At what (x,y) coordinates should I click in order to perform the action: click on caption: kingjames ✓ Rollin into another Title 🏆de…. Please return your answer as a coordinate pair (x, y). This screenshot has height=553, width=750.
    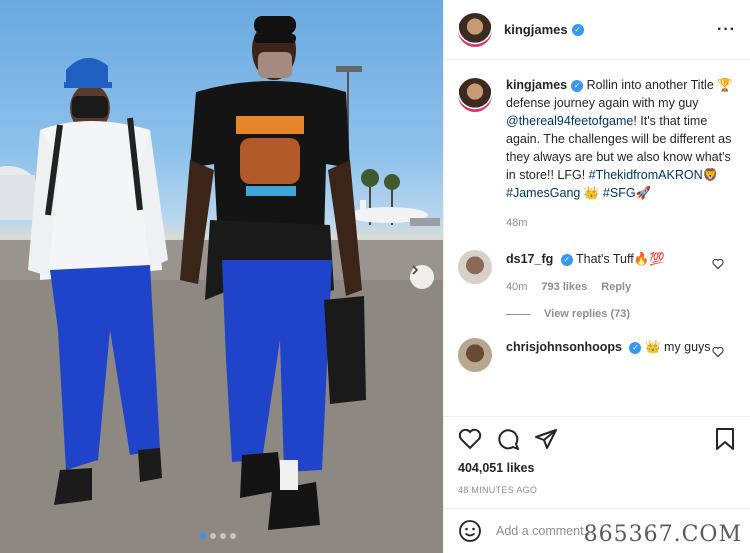
    Looking at the image, I should click on (597, 154).